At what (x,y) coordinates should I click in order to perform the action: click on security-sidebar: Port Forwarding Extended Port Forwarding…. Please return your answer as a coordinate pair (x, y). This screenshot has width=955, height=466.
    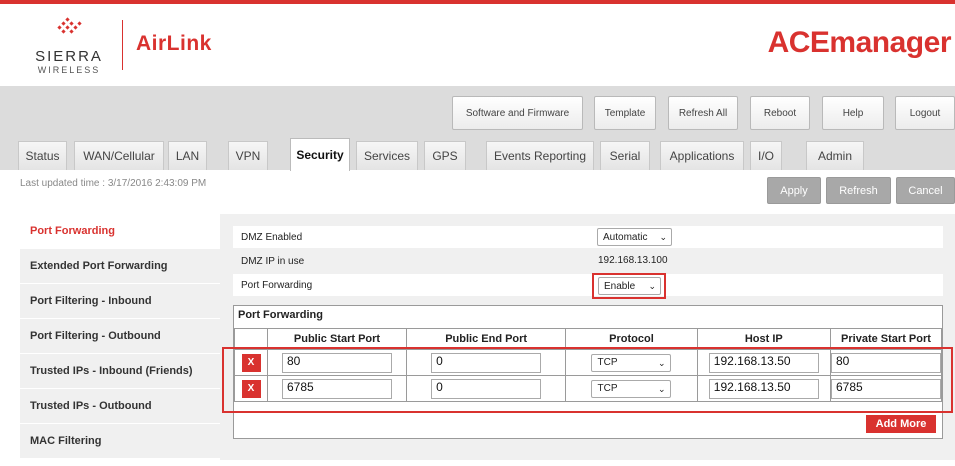
    Looking at the image, I should click on (120, 337).